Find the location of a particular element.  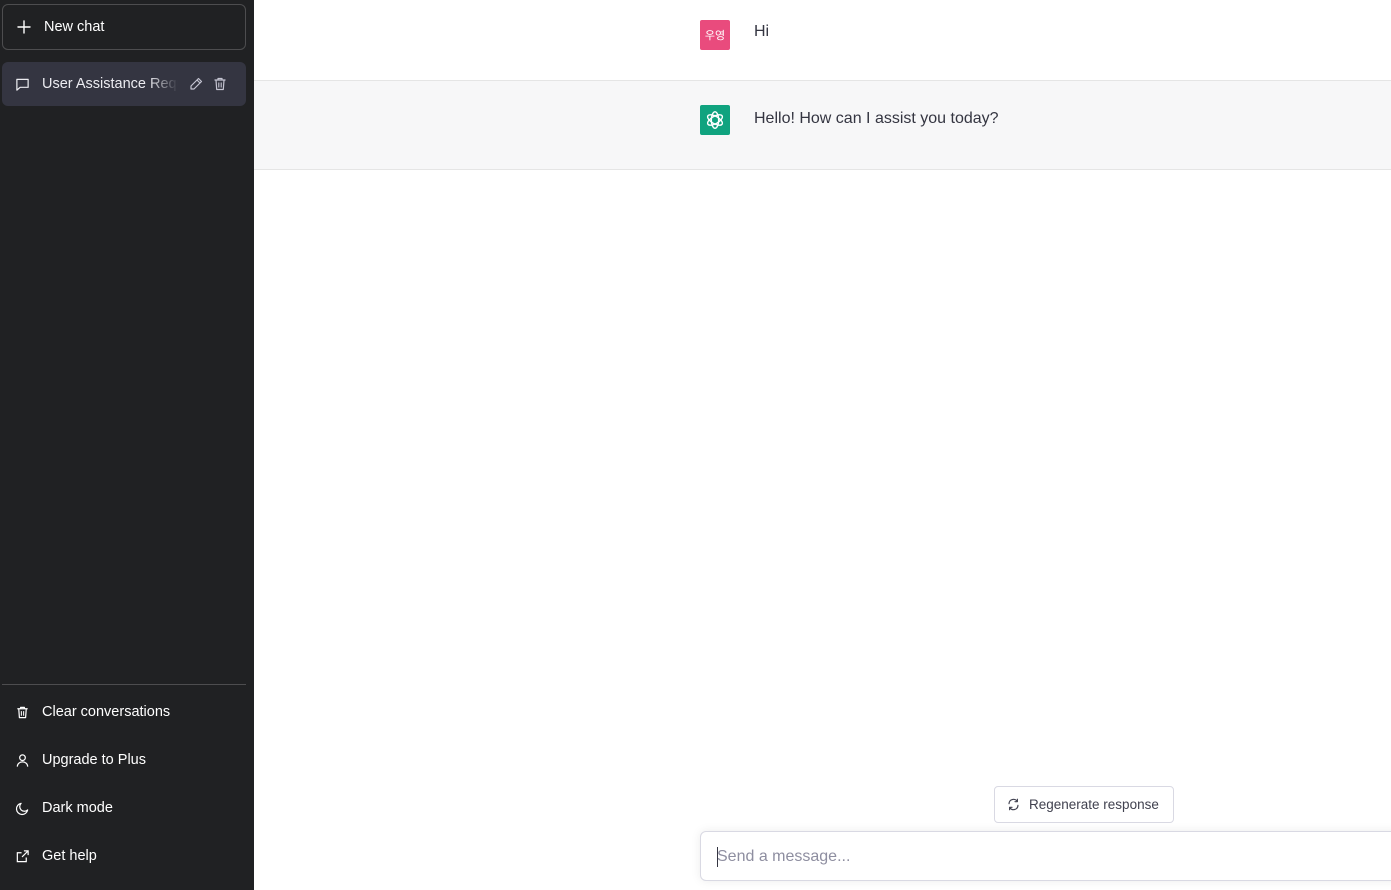

text-cursor is located at coordinates (717, 857).